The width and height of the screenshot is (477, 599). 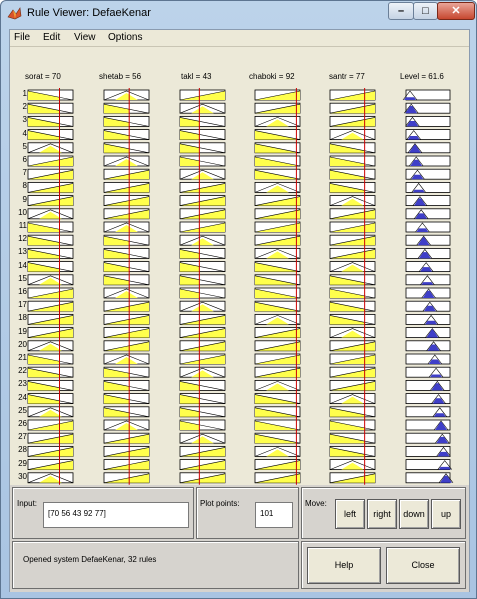 I want to click on close-window-button: ✕, so click(x=456, y=11).